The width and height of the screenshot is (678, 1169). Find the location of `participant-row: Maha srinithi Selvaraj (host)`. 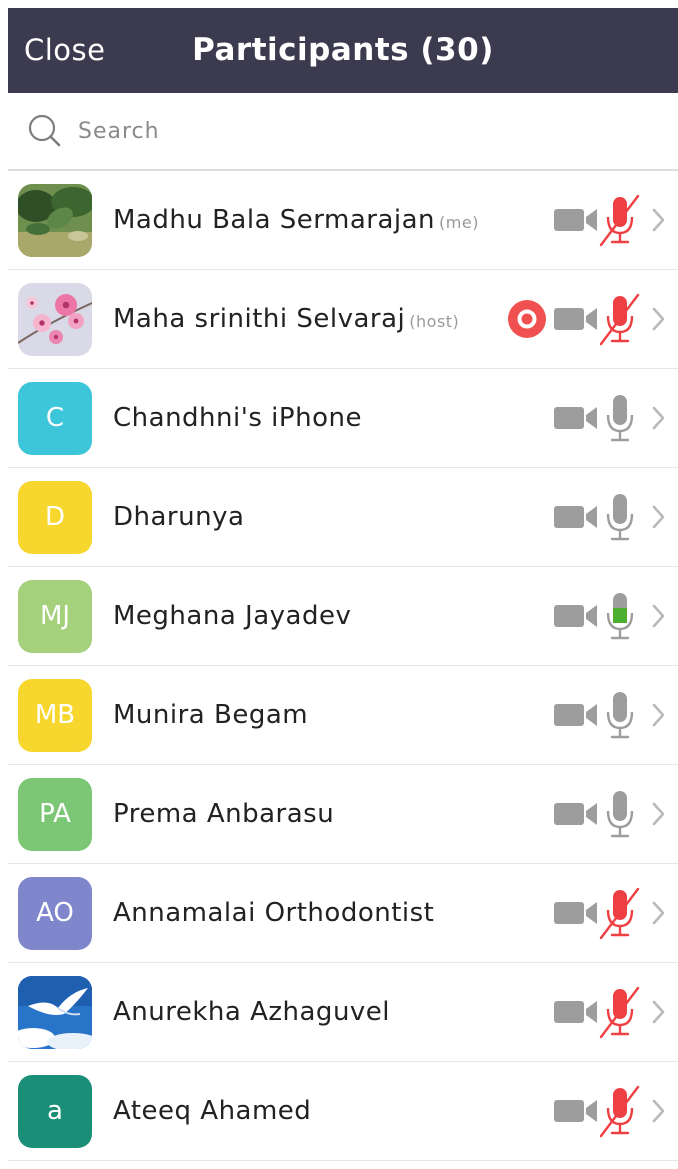

participant-row: Maha srinithi Selvaraj (host) is located at coordinates (343, 319).